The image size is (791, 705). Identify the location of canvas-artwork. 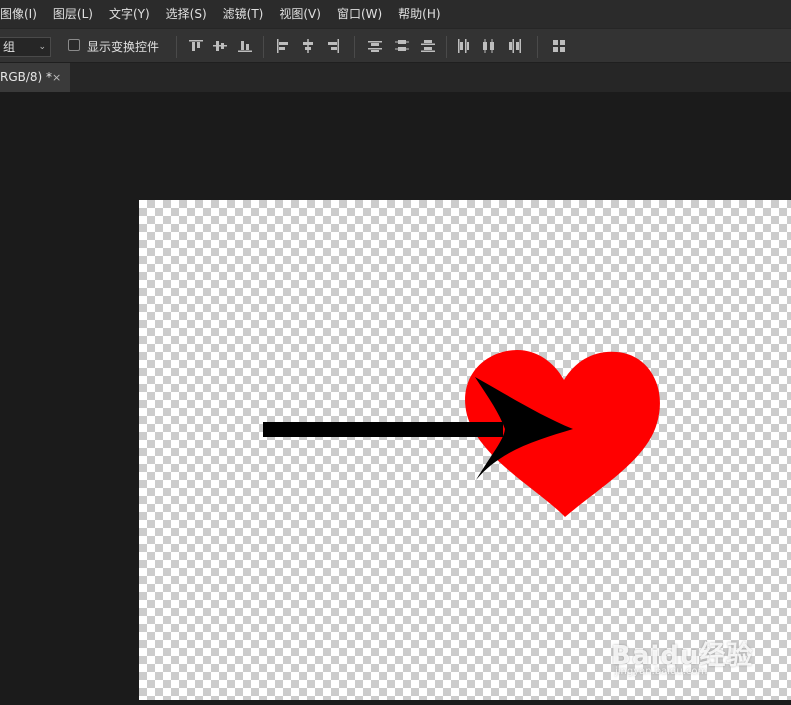
(461, 433).